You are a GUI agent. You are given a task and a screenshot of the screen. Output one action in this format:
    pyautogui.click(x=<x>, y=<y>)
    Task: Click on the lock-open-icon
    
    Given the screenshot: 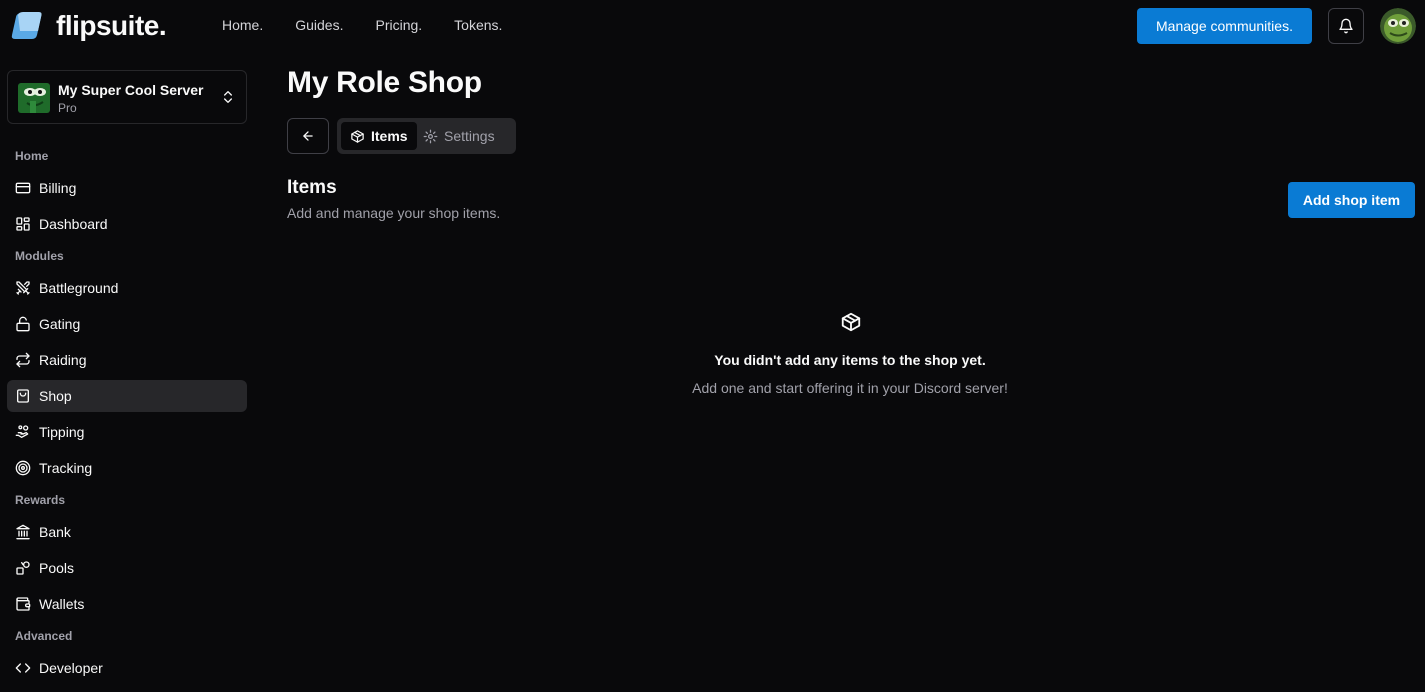 What is the action you would take?
    pyautogui.click(x=23, y=324)
    